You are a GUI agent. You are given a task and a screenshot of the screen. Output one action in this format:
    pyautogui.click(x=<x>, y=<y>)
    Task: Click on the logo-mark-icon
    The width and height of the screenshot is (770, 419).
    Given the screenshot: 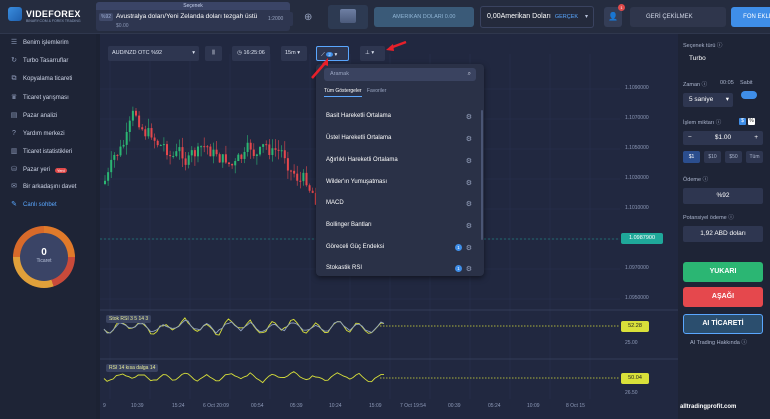 What is the action you would take?
    pyautogui.click(x=15, y=14)
    